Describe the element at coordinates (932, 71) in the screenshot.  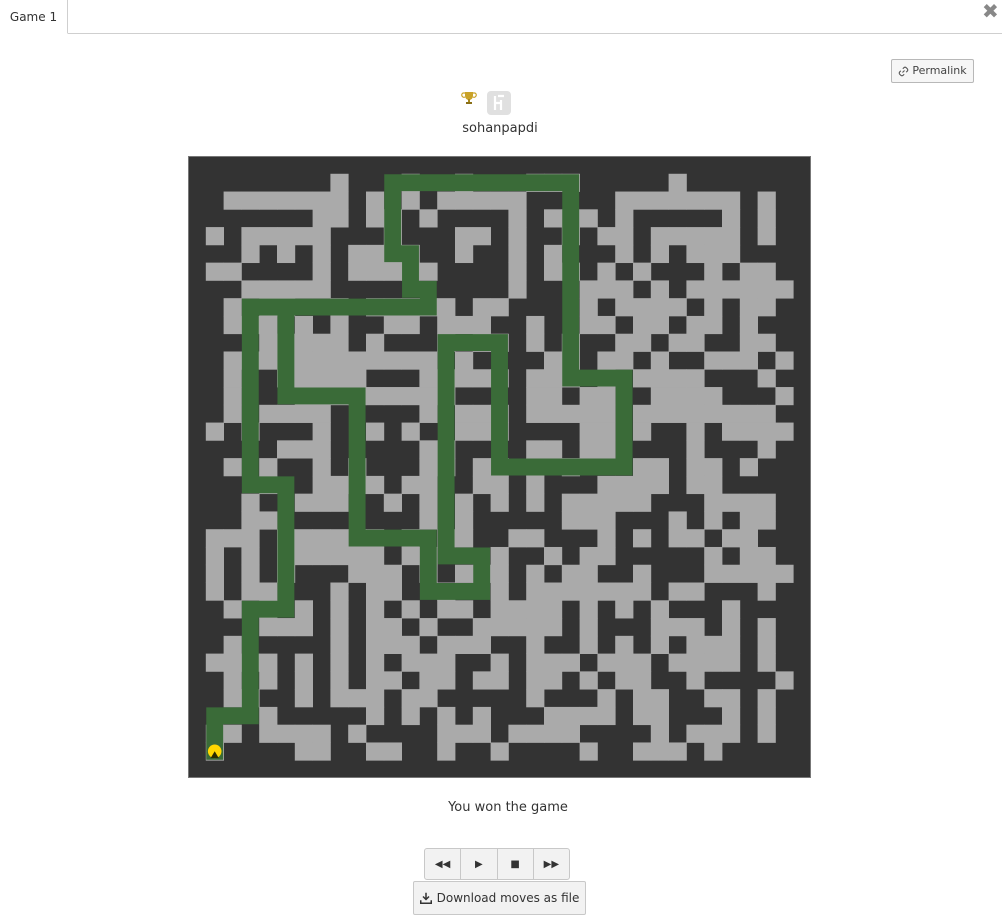
I see `permalink-button: Permalink` at that location.